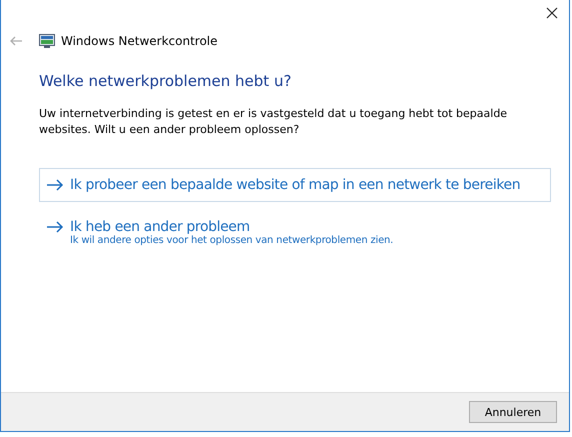 The image size is (572, 437). I want to click on back-arrow-icon, so click(16, 41).